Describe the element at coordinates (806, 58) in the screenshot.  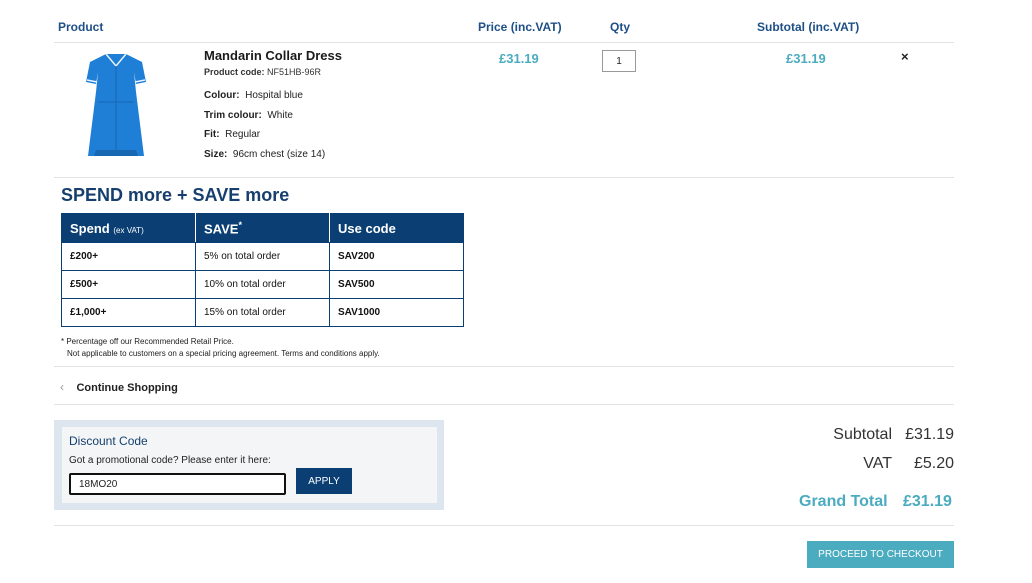
I see `item-subtotal: £31.19` at that location.